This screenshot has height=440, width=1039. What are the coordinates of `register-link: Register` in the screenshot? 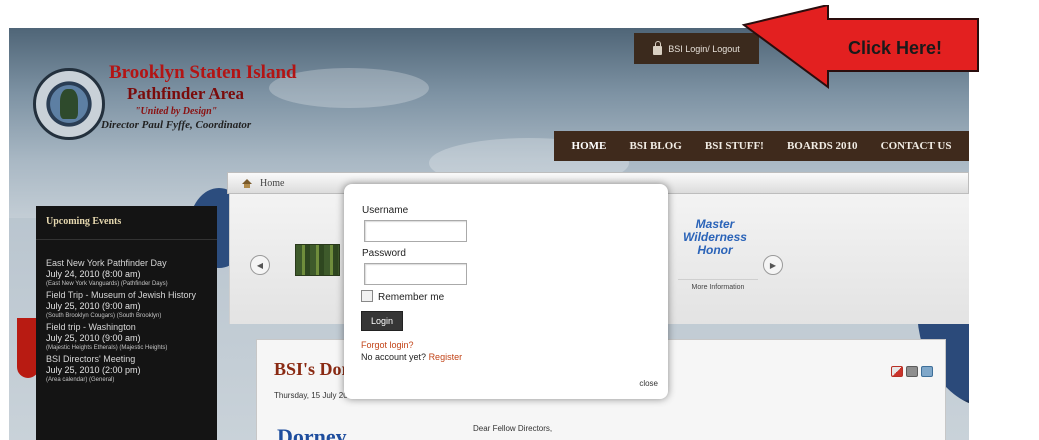 It's located at (446, 357).